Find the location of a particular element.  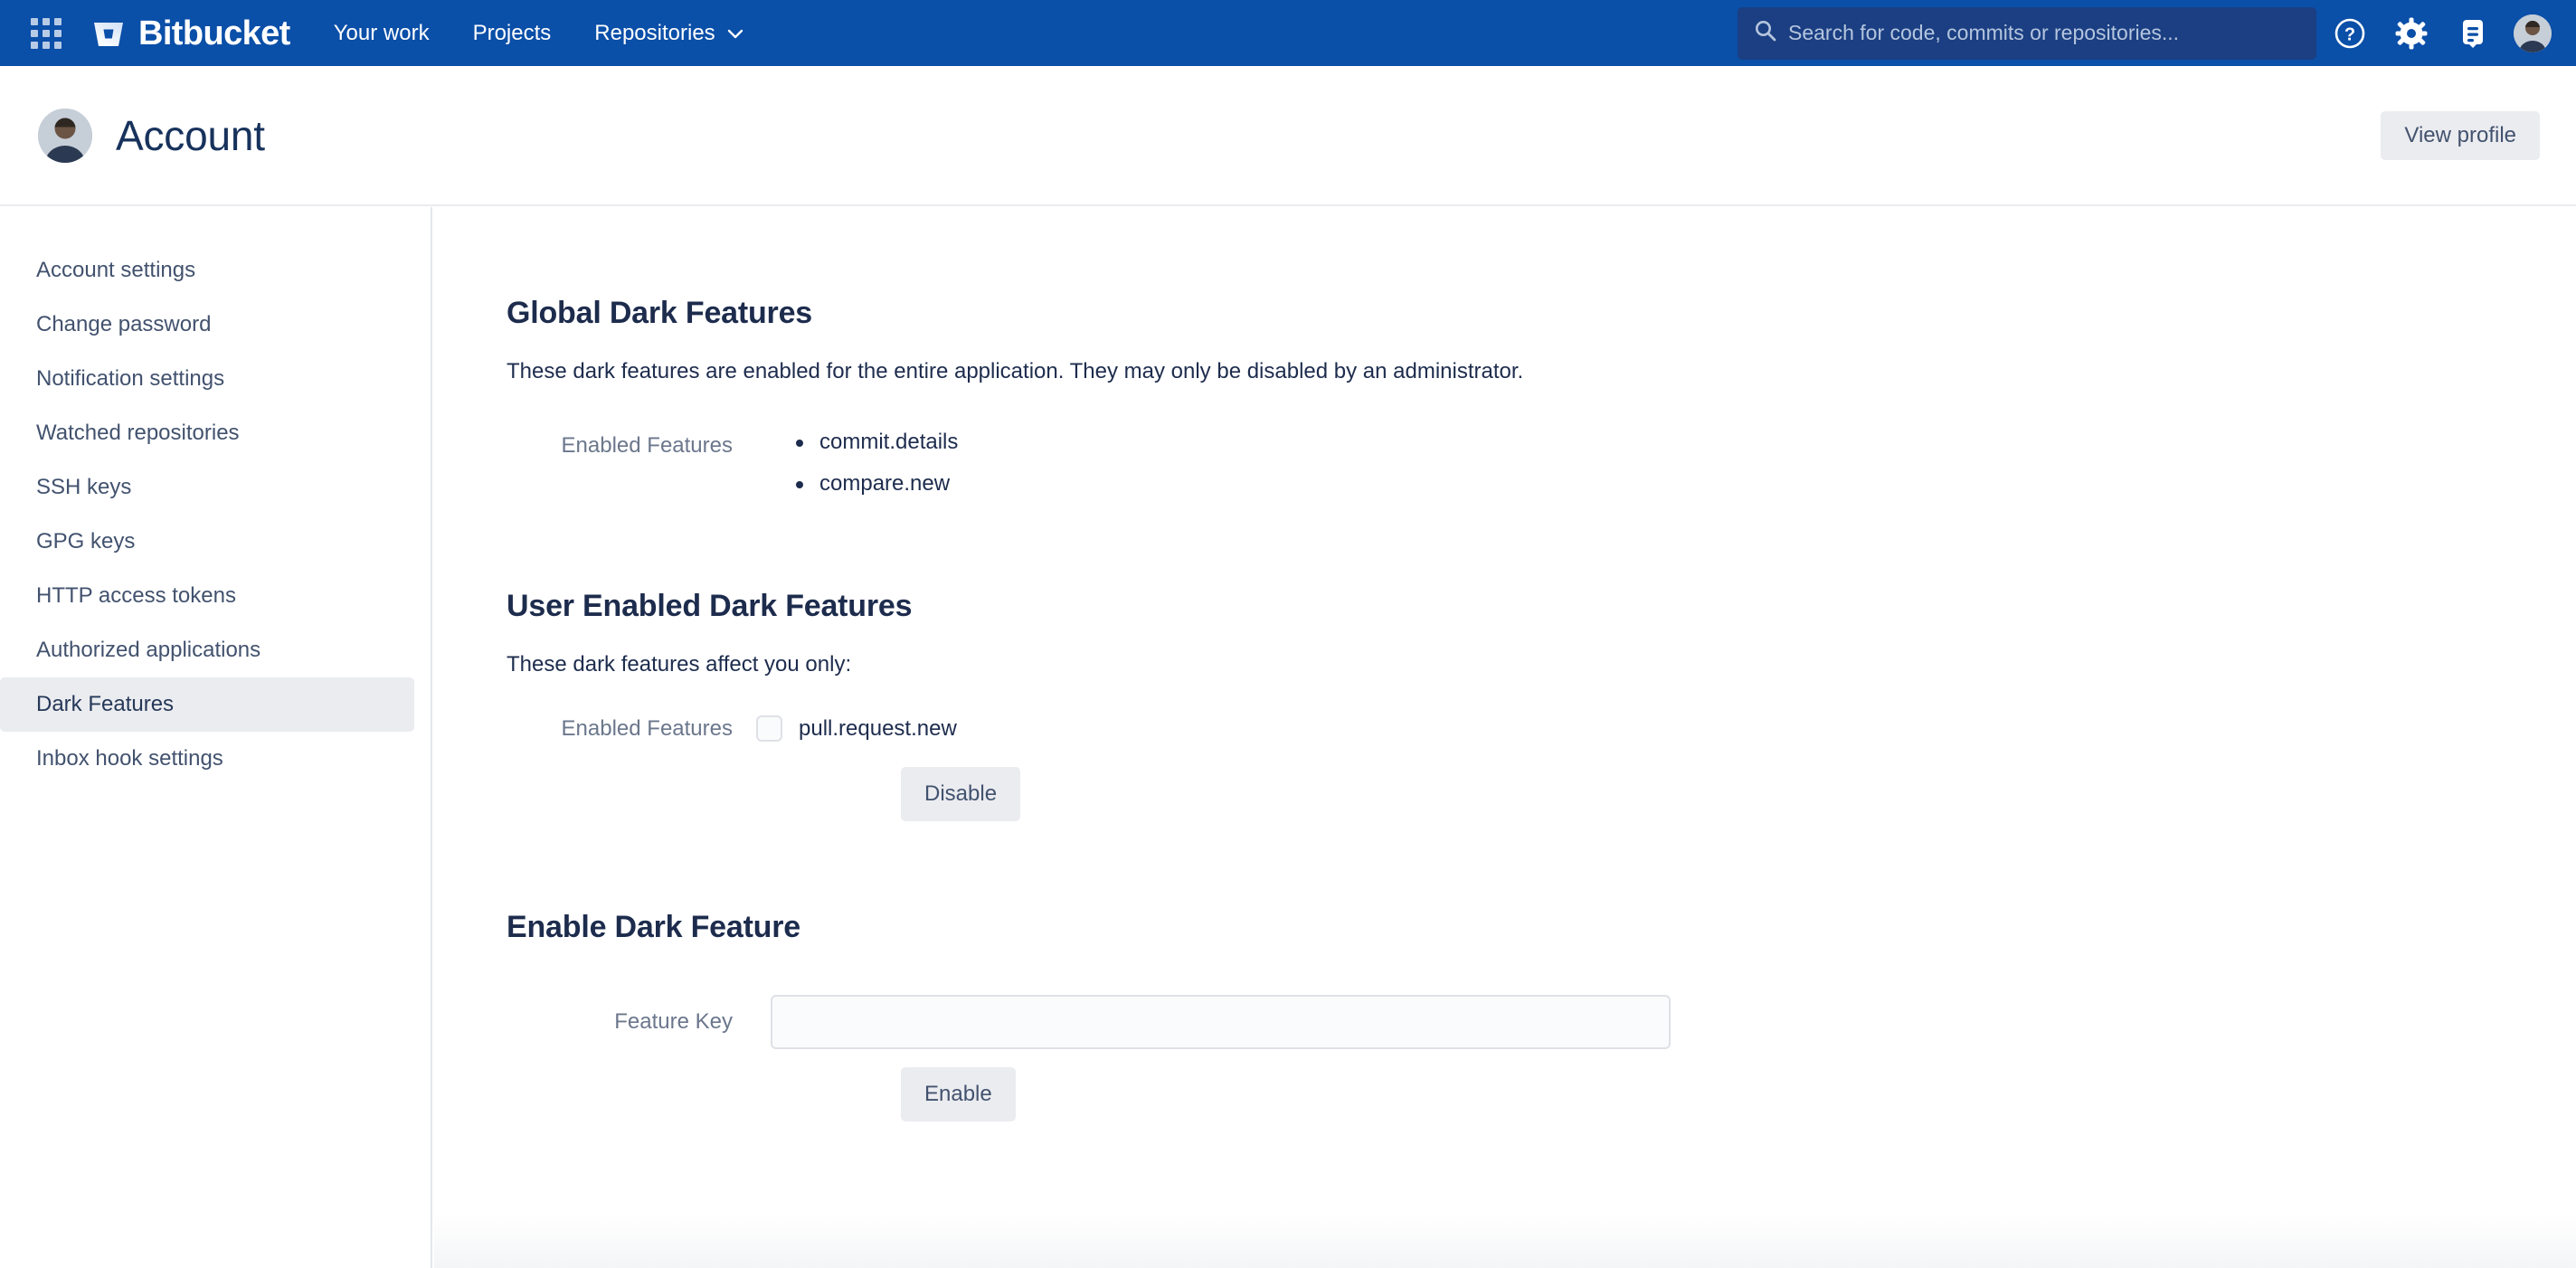

view-profile-button: View profile is located at coordinates (2460, 135).